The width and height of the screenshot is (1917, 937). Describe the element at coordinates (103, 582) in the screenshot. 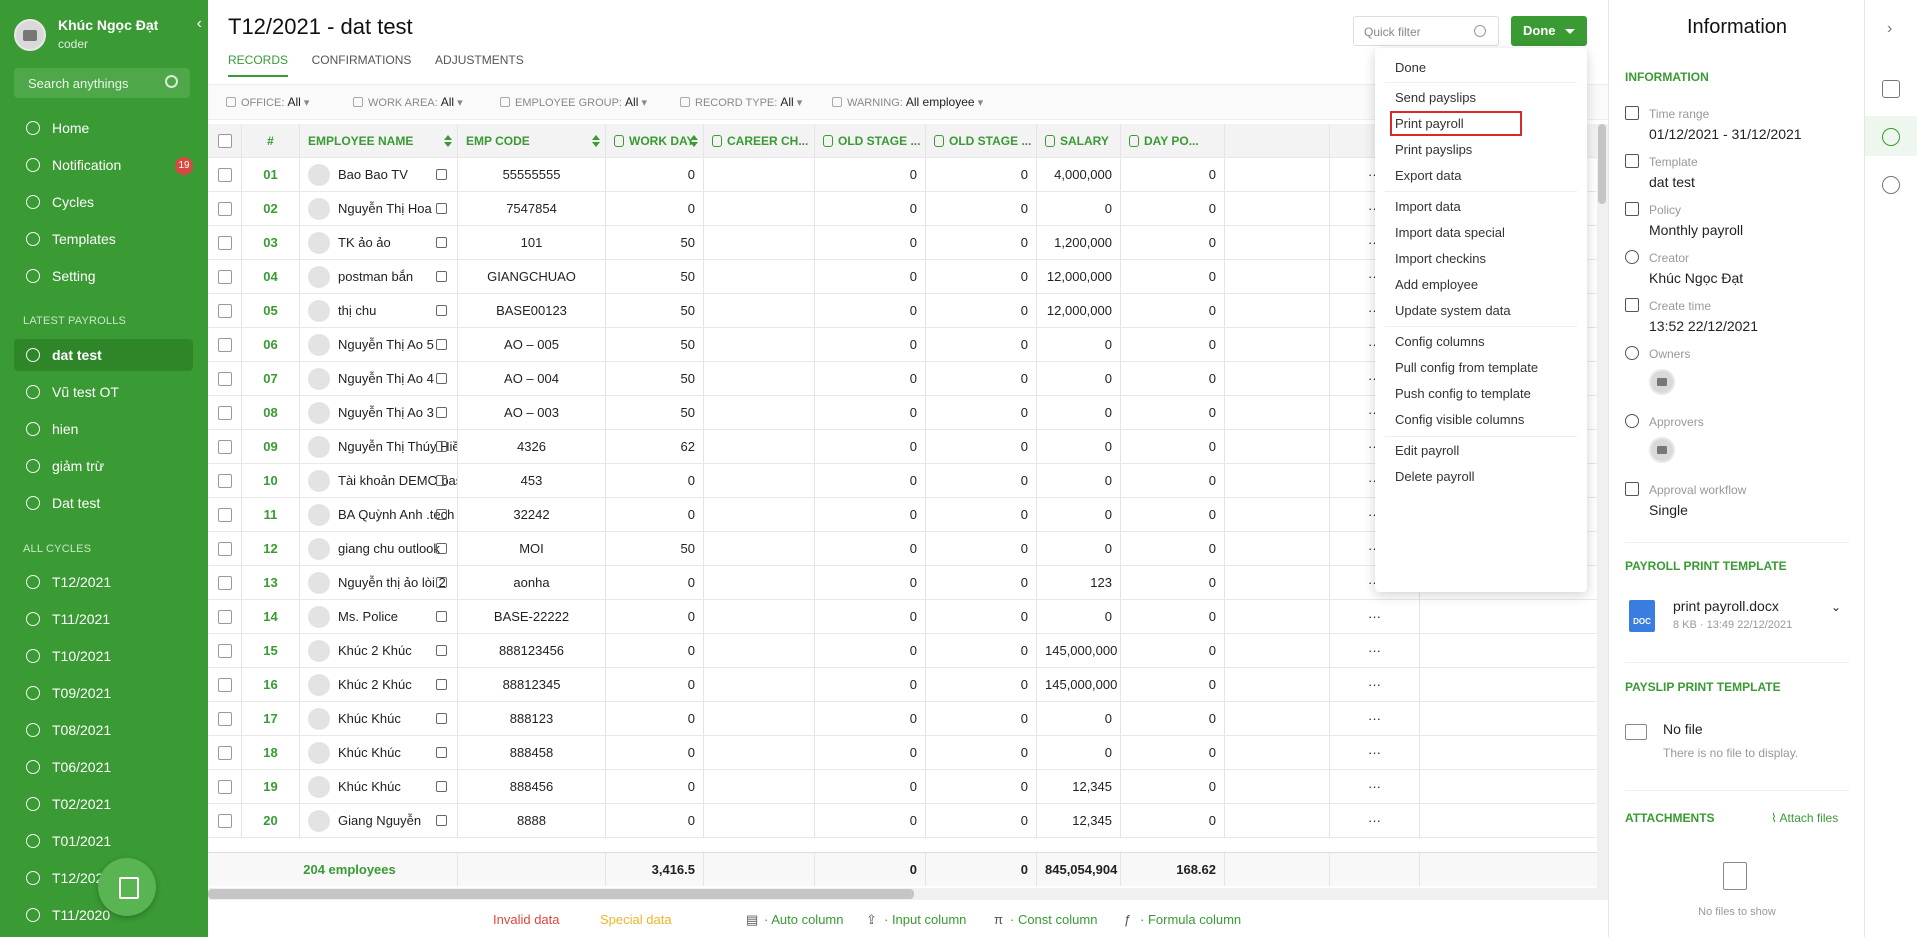

I see `cycle-item: T12/2021` at that location.